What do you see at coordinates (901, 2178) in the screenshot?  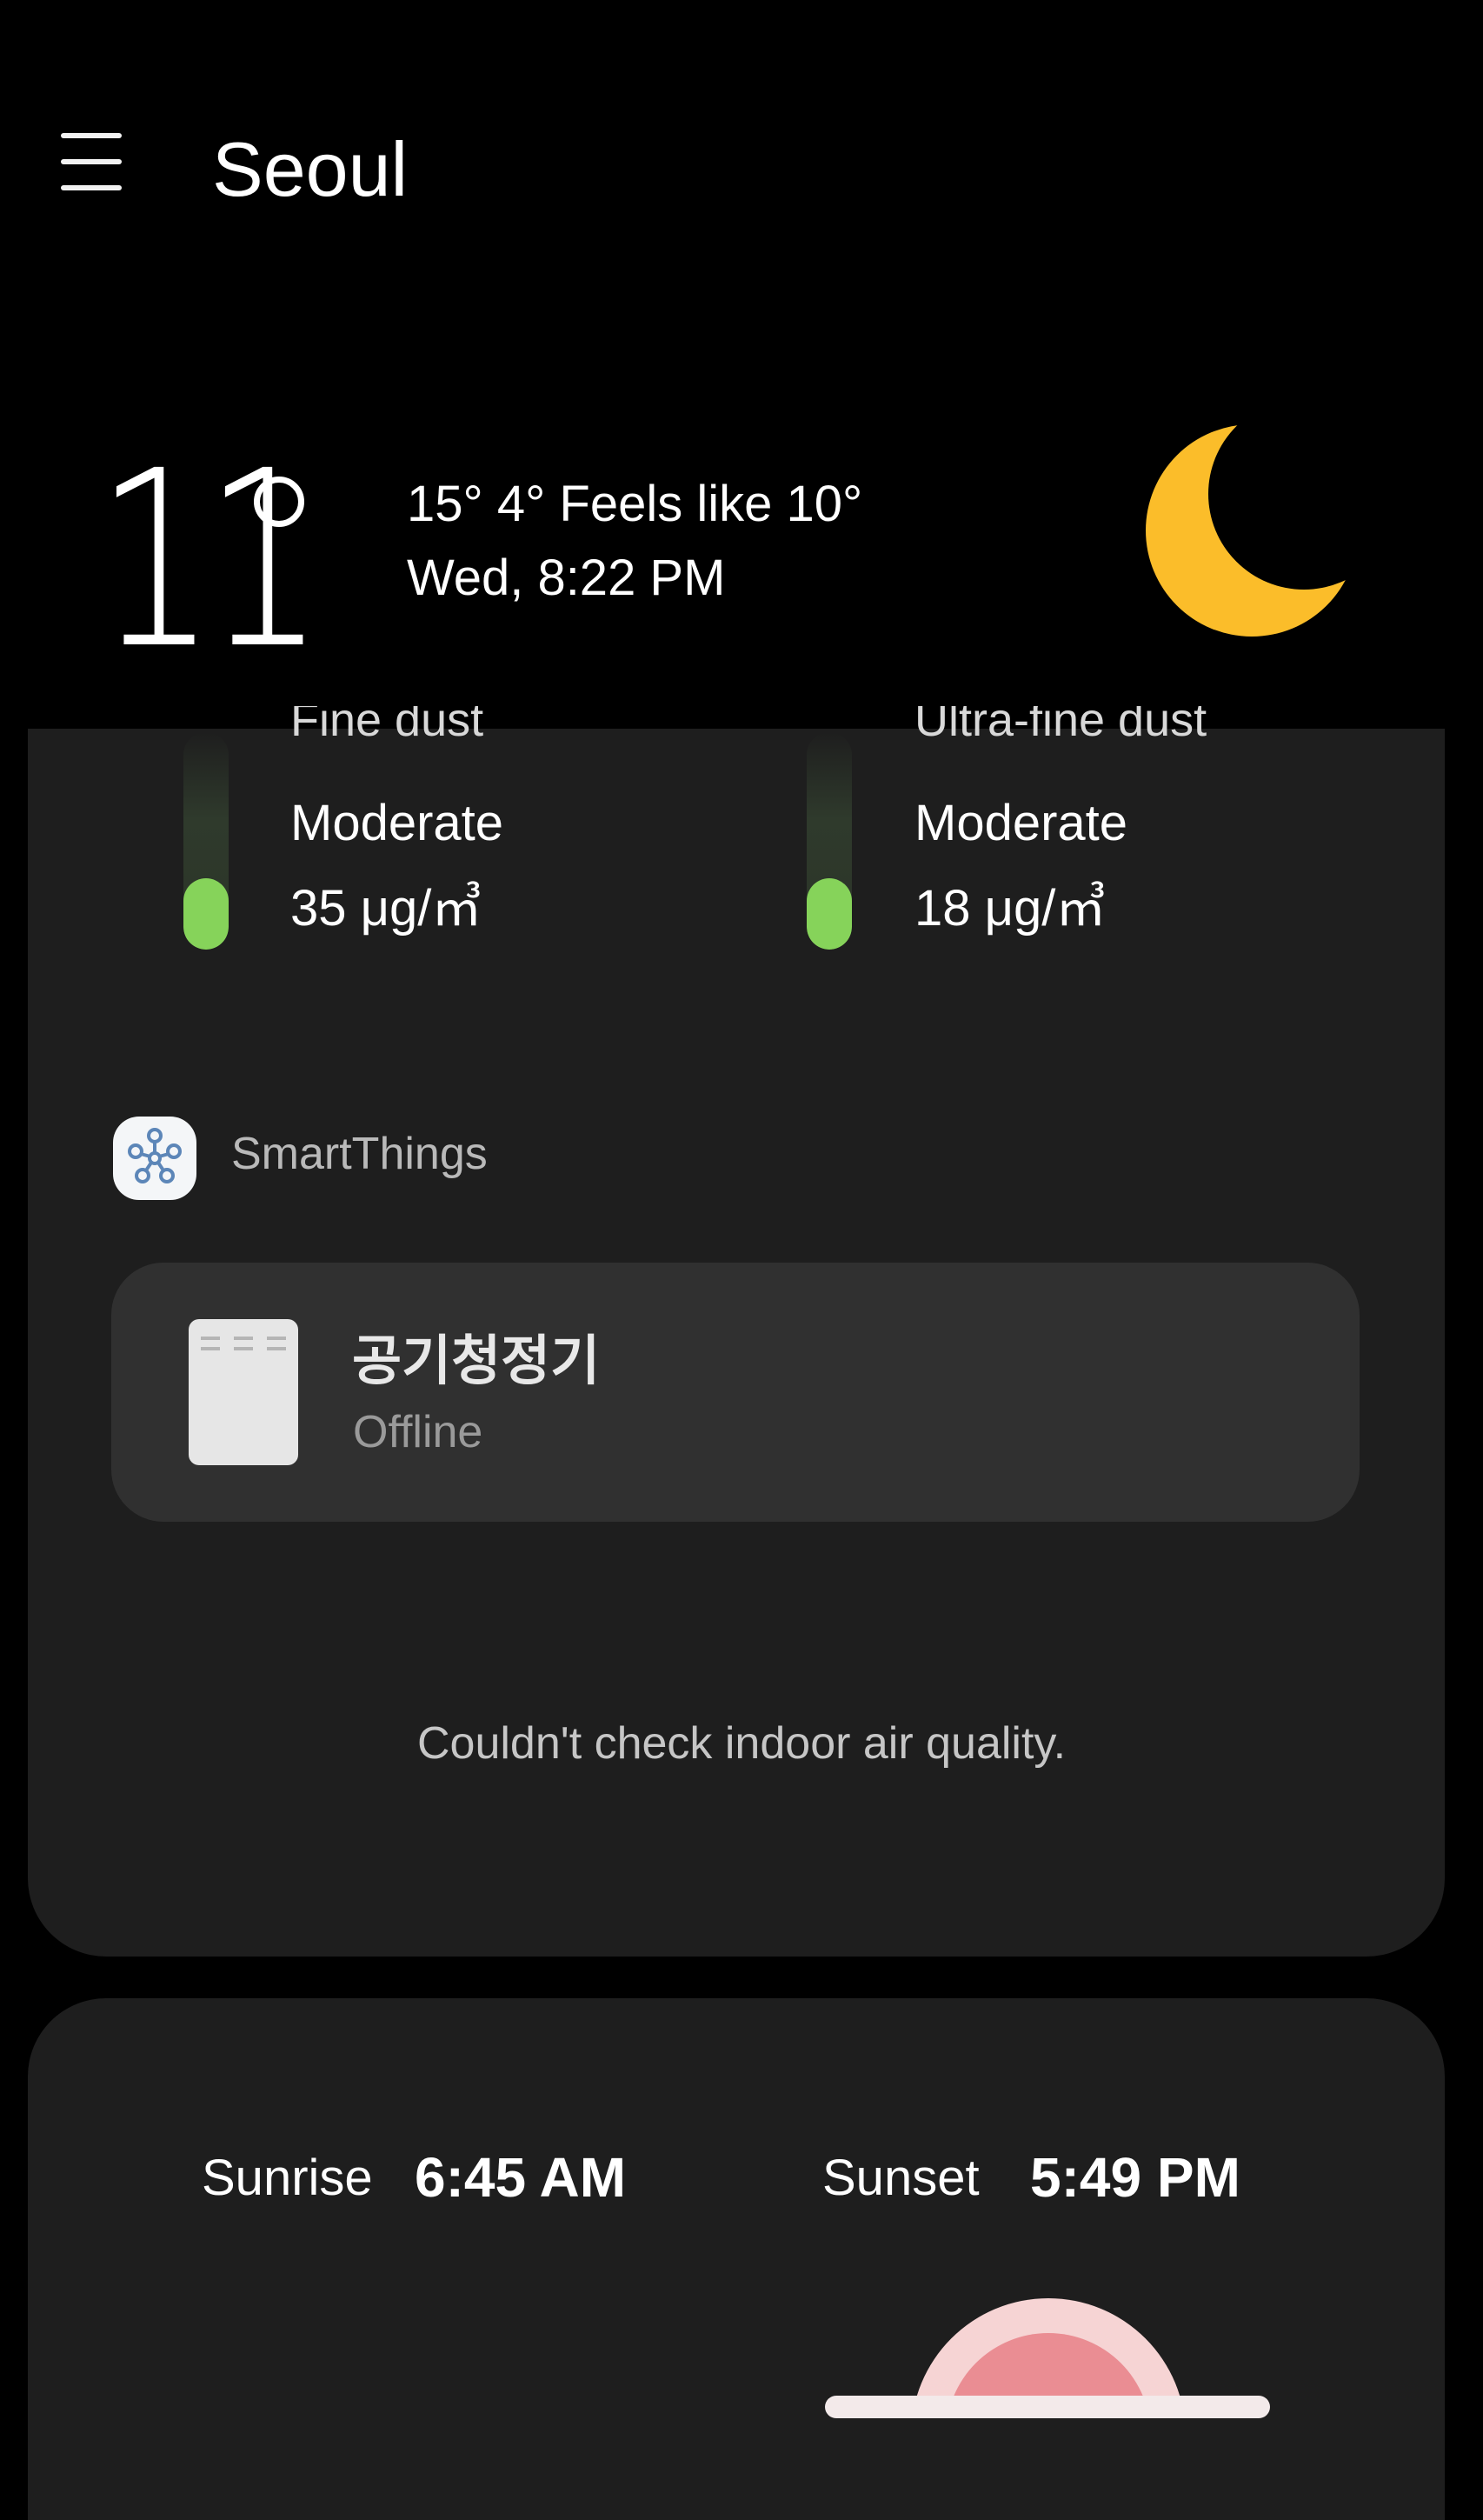 I see `sunset-label: Sunset` at bounding box center [901, 2178].